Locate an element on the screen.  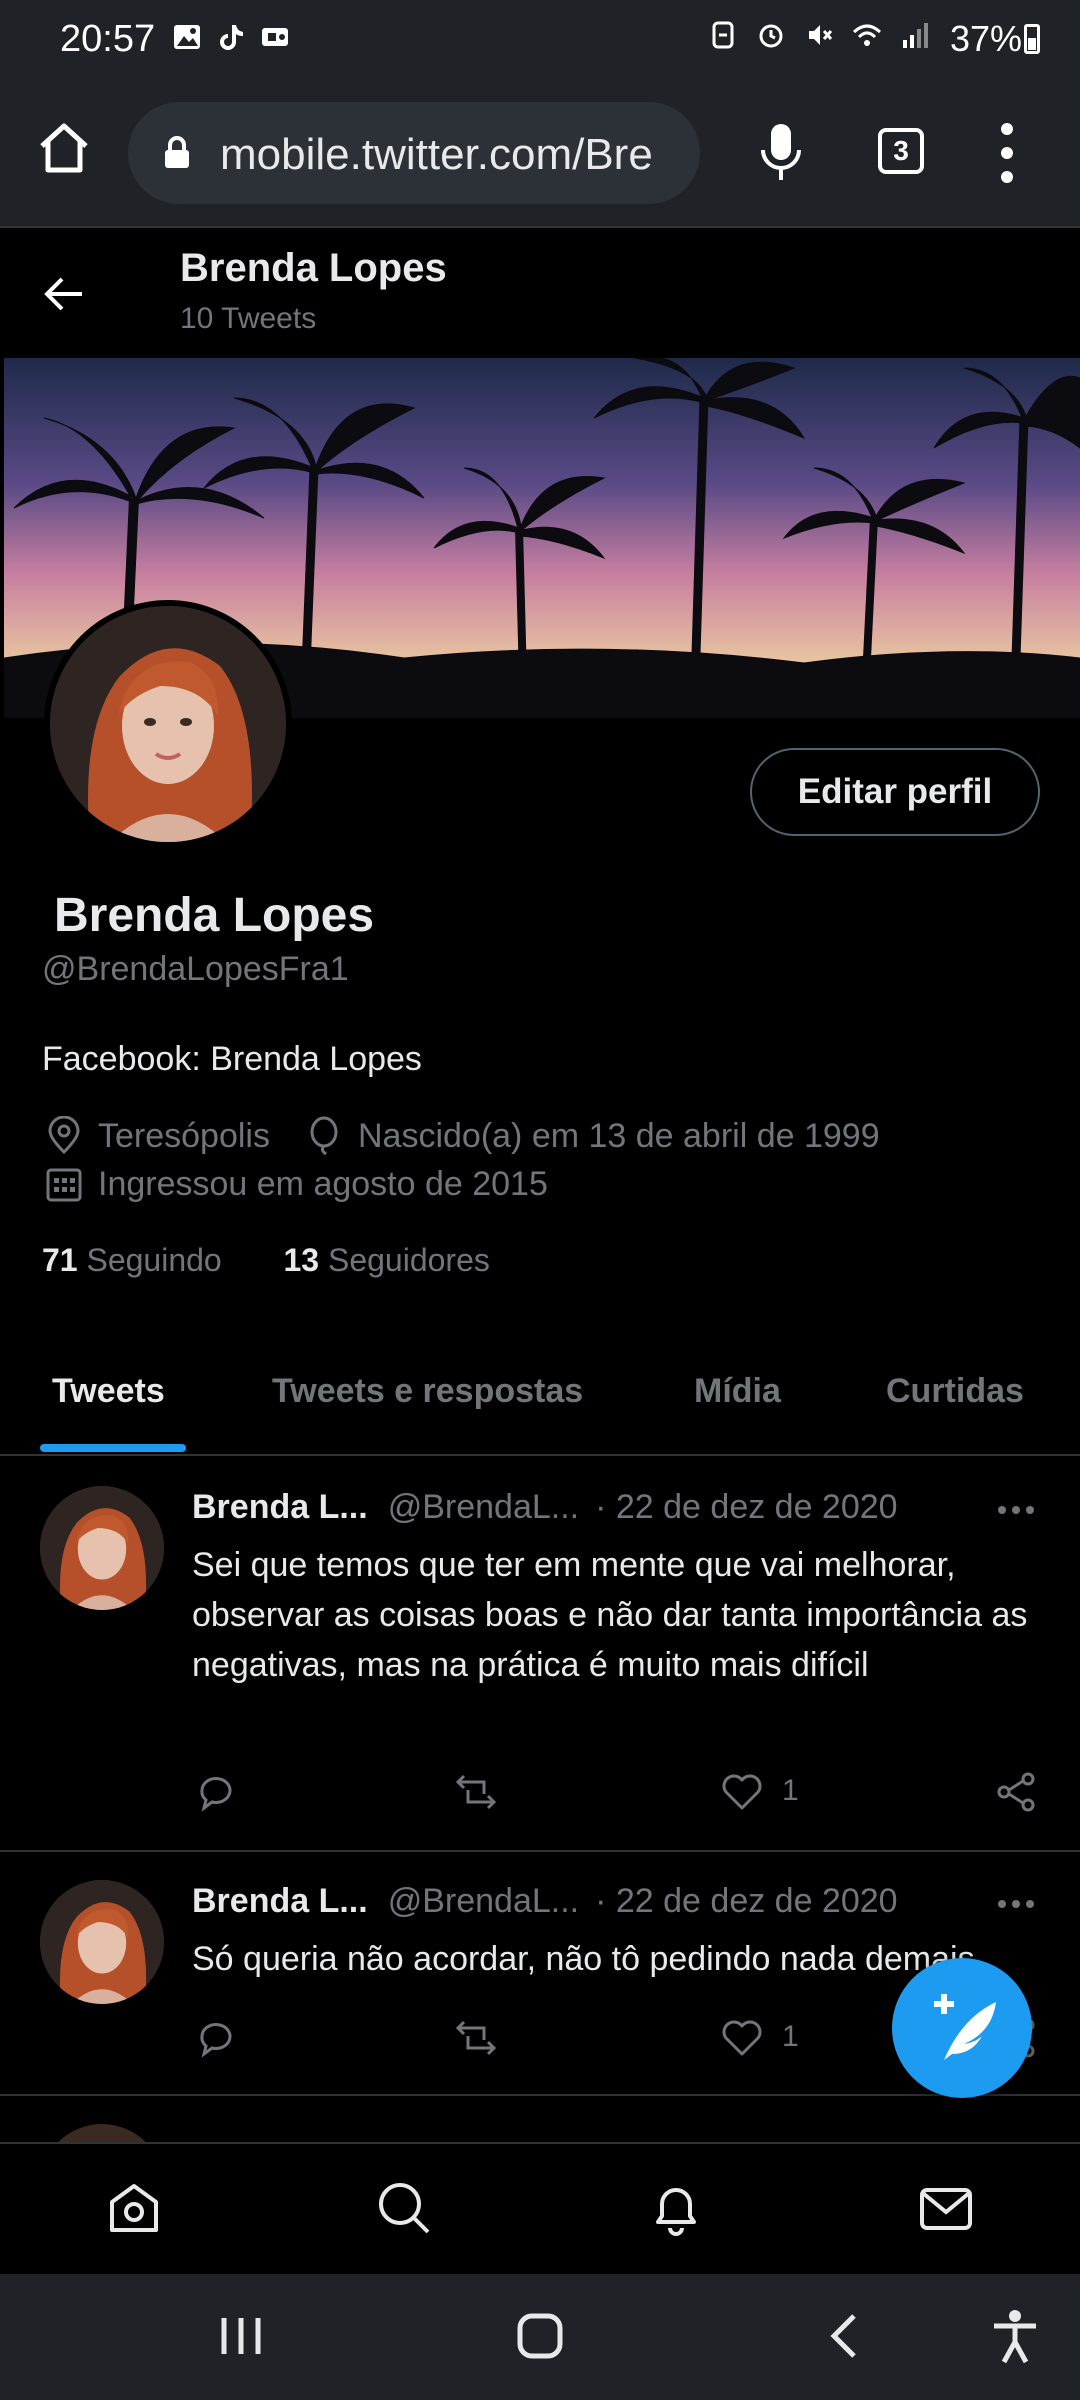
follow-stats: 71 Seguindo 13 Seguidores is located at coordinates (266, 1260).